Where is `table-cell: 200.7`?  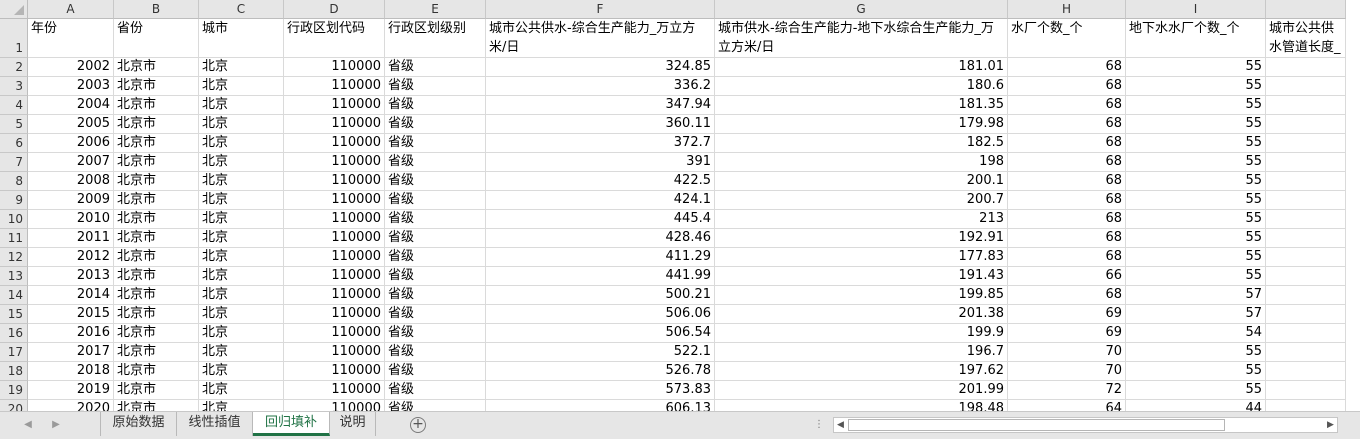 table-cell: 200.7 is located at coordinates (861, 200).